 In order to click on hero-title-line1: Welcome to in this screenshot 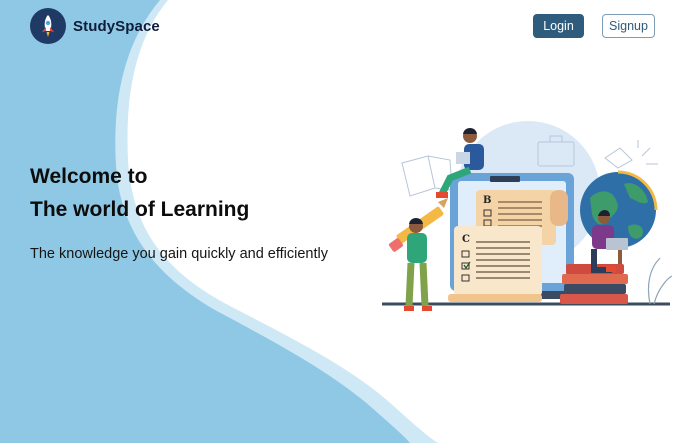, I will do `click(89, 176)`.